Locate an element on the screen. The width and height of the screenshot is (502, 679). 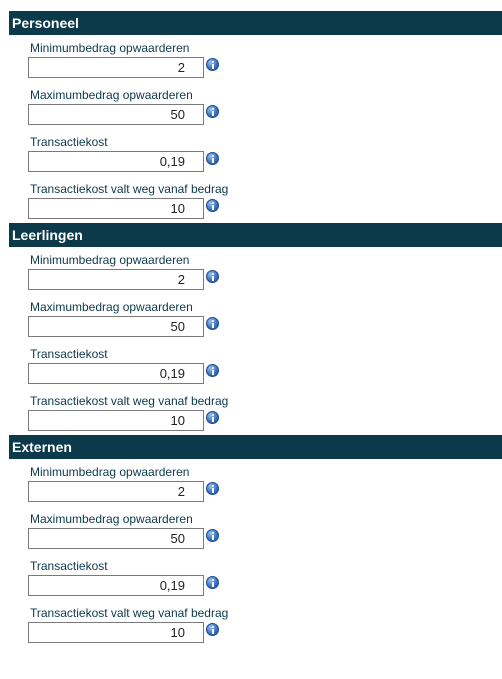
section-title: Personeel is located at coordinates (255, 23).